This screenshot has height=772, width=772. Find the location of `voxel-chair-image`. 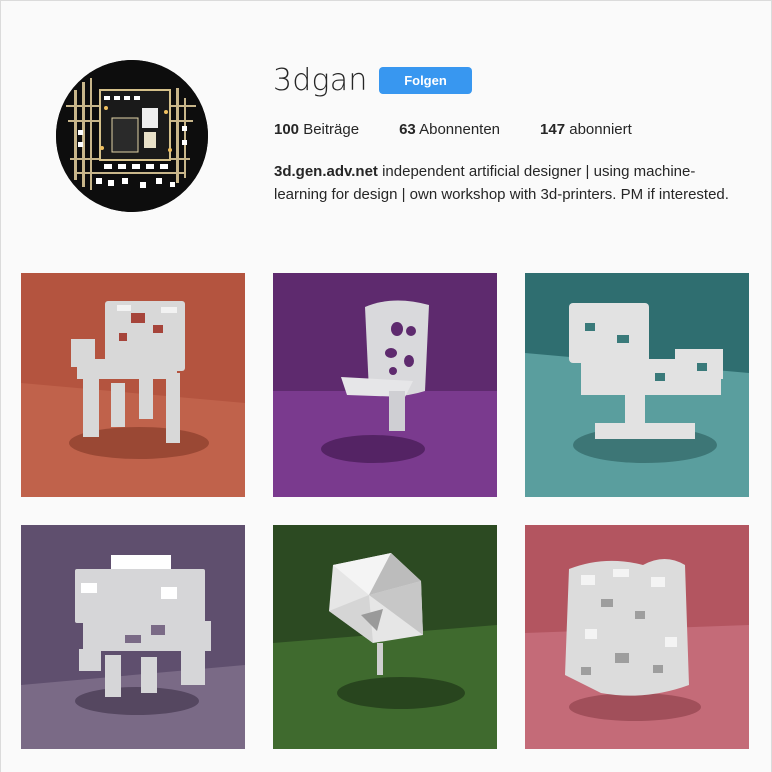

voxel-chair-image is located at coordinates (133, 385).